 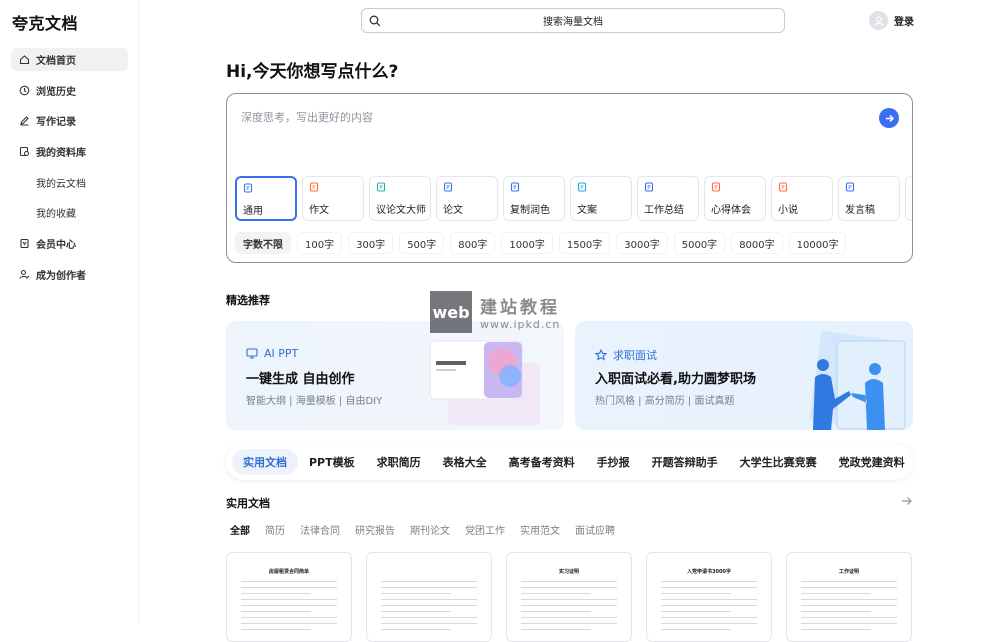 What do you see at coordinates (69, 90) in the screenshot?
I see `sidebar-item-history: 浏览历史` at bounding box center [69, 90].